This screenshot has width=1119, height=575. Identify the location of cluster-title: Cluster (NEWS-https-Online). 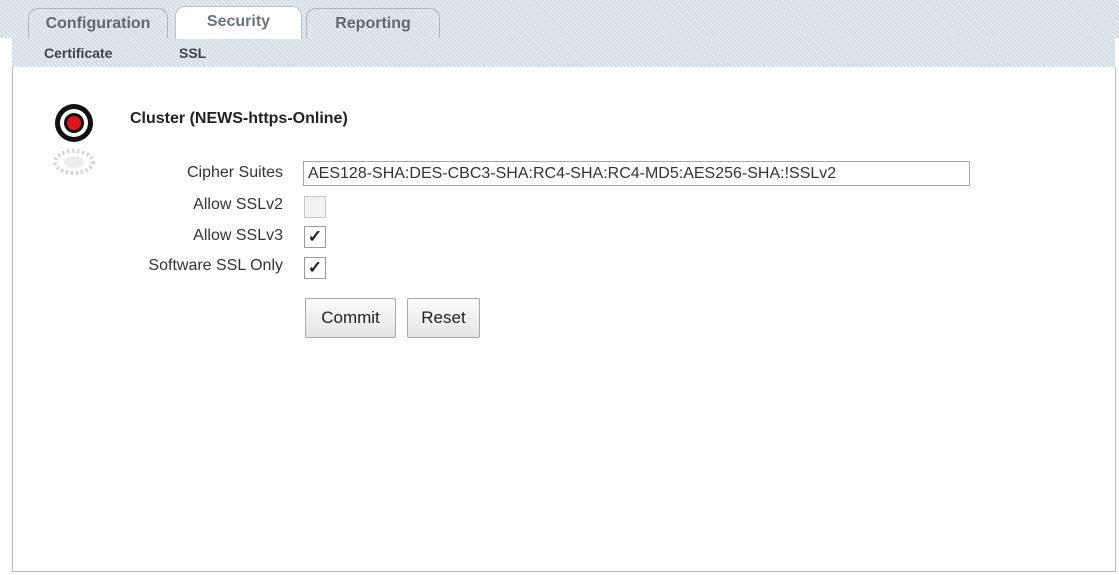
(239, 118).